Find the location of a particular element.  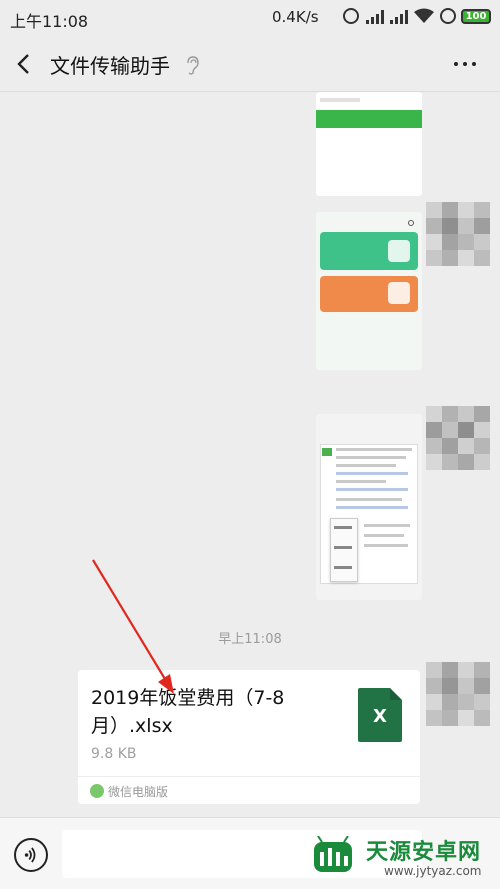

more-options-icon is located at coordinates (465, 64).